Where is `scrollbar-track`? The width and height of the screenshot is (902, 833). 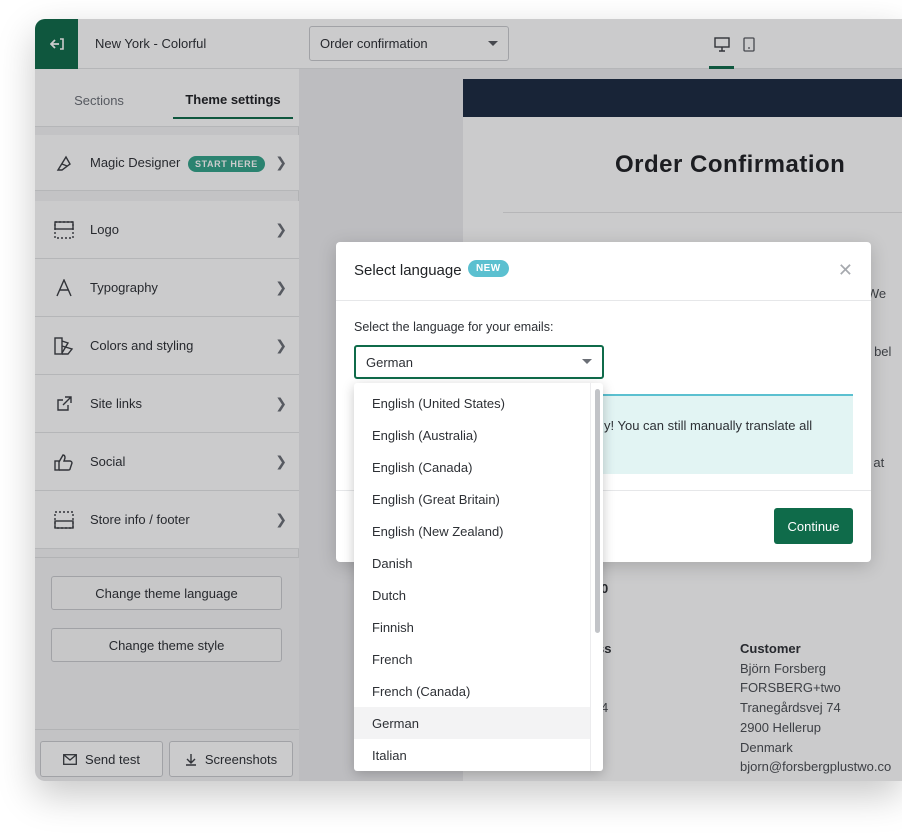
scrollbar-track is located at coordinates (590, 577).